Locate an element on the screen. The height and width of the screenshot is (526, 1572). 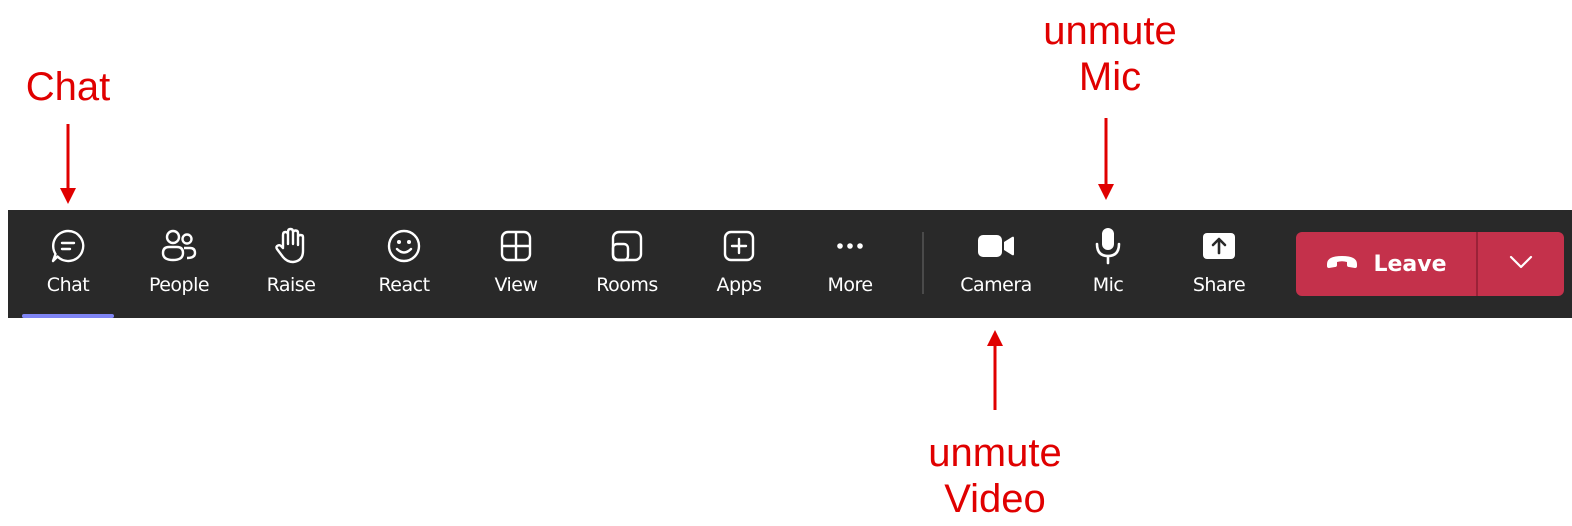
arrow-camera is located at coordinates (995, 370).